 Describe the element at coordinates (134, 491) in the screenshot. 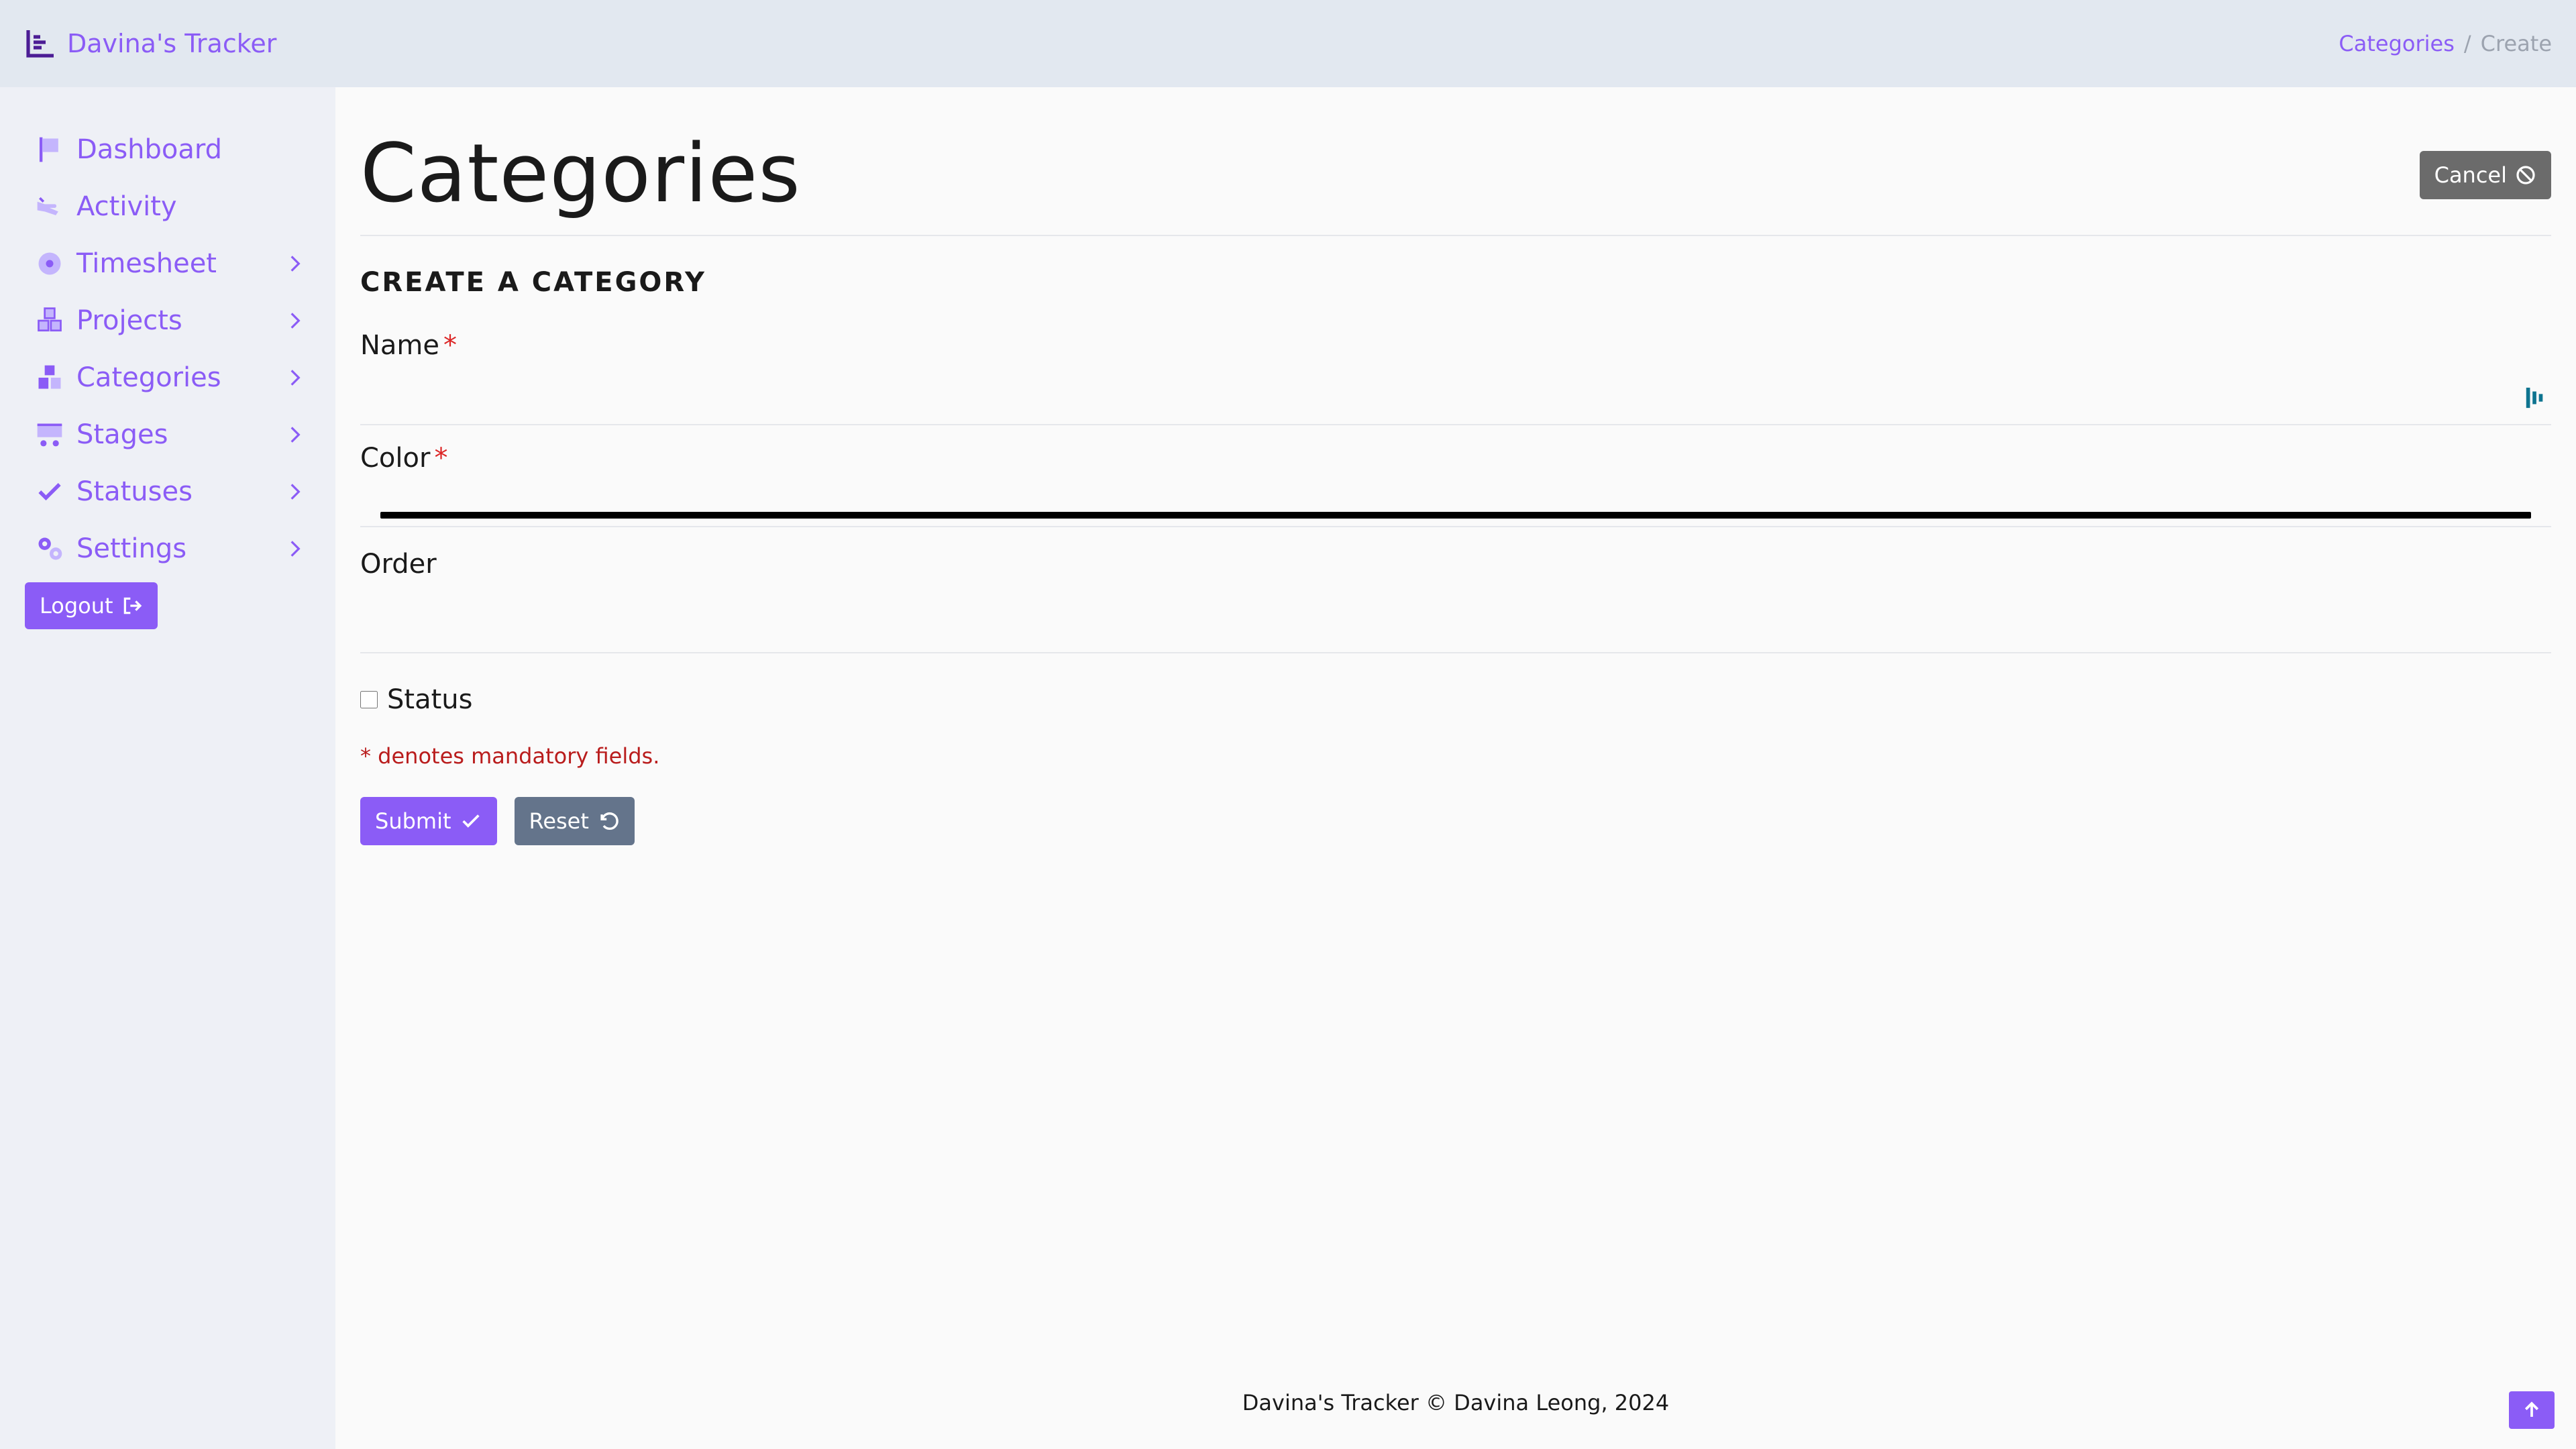

I see `sidebar-item-label: Statuses` at that location.